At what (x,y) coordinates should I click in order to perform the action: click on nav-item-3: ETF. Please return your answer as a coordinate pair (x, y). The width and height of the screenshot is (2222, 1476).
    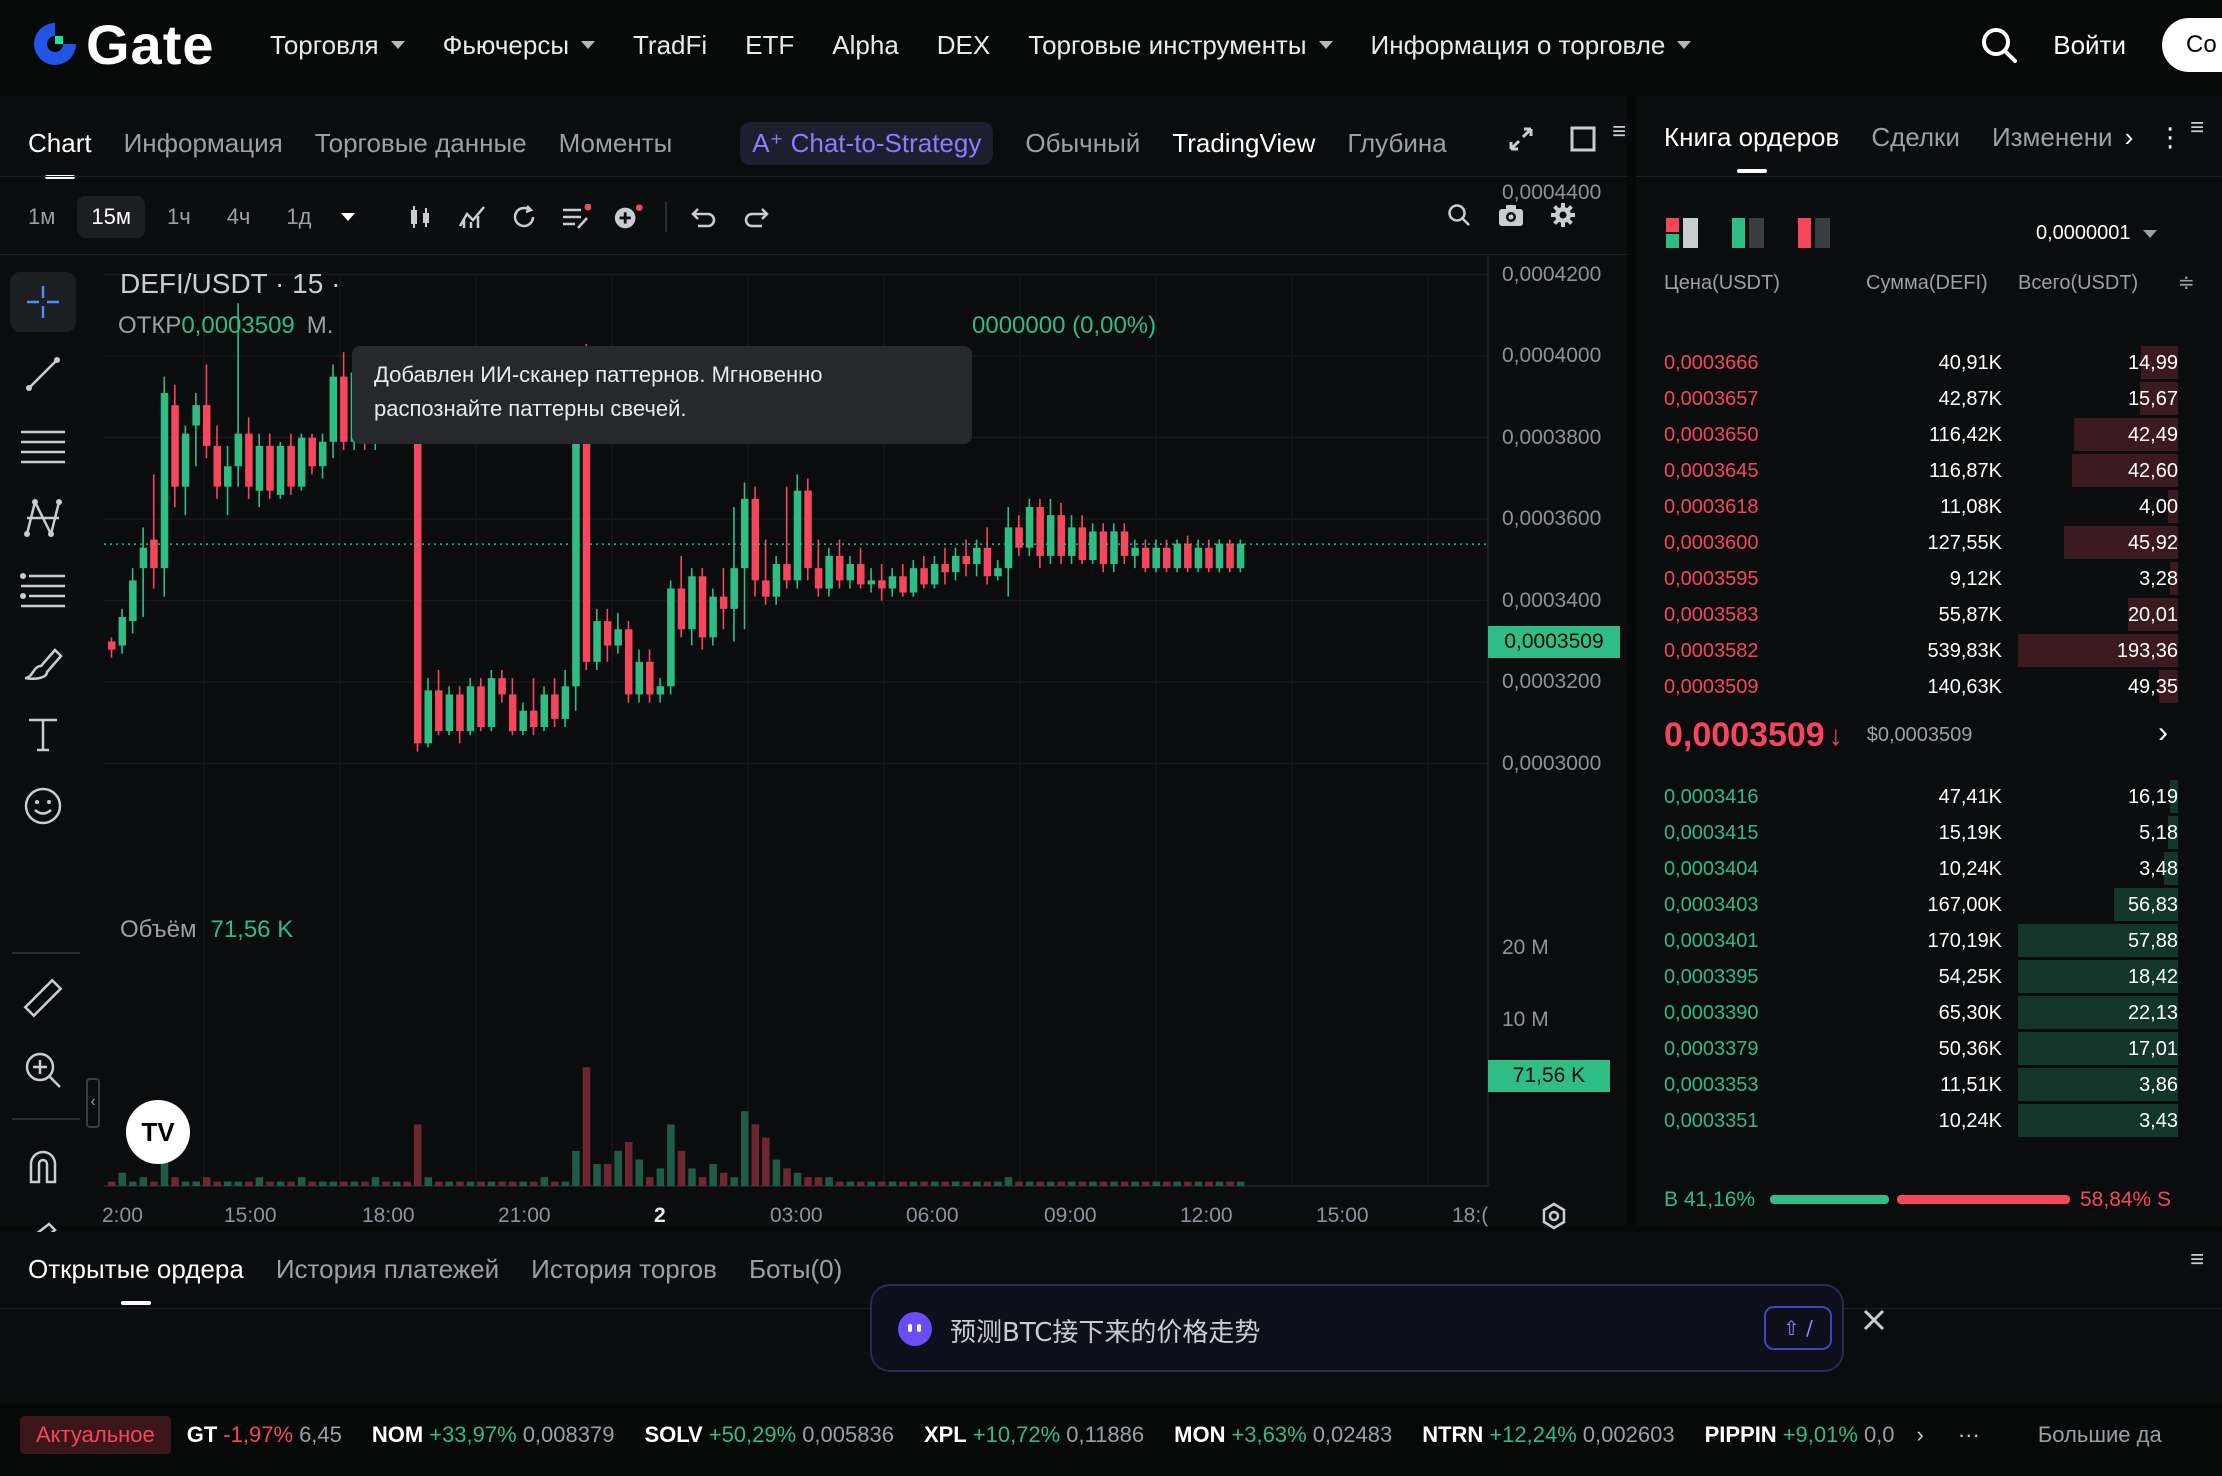
    Looking at the image, I should click on (769, 45).